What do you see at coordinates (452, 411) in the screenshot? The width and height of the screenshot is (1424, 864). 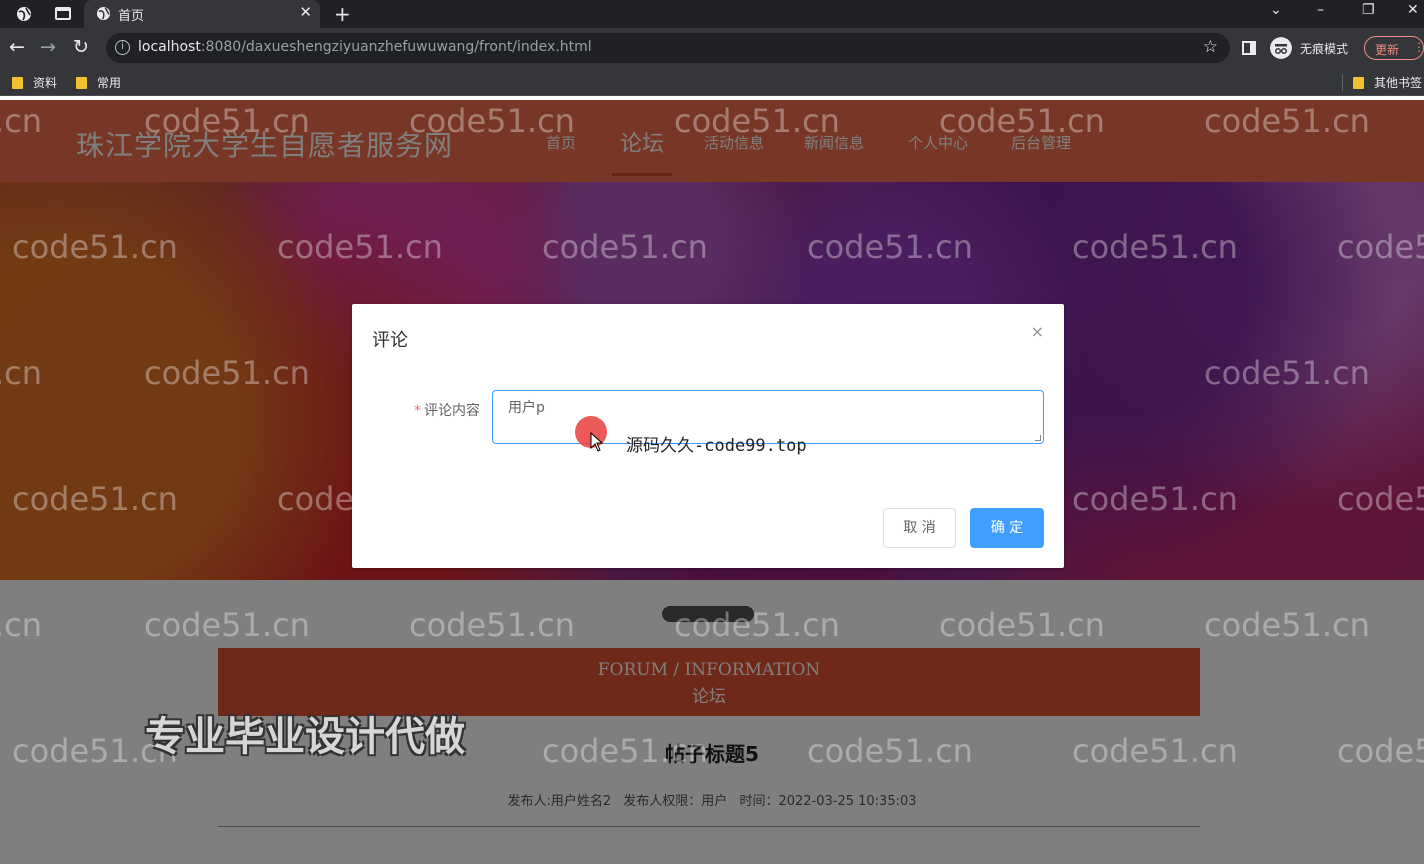 I see `comment-label-text: 评论内容` at bounding box center [452, 411].